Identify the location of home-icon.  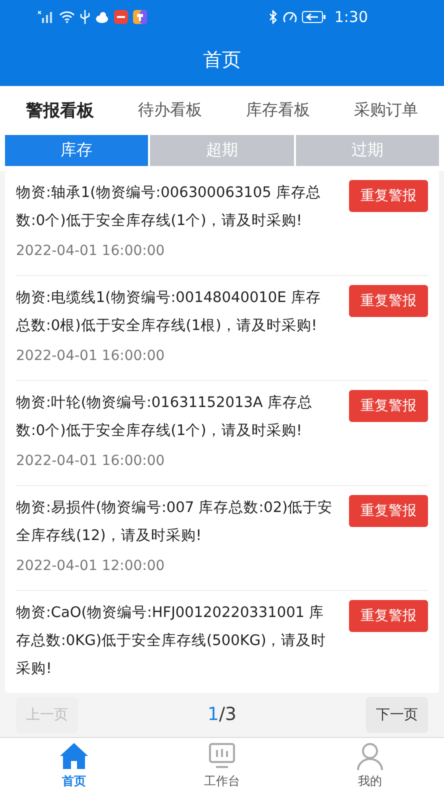
(74, 756).